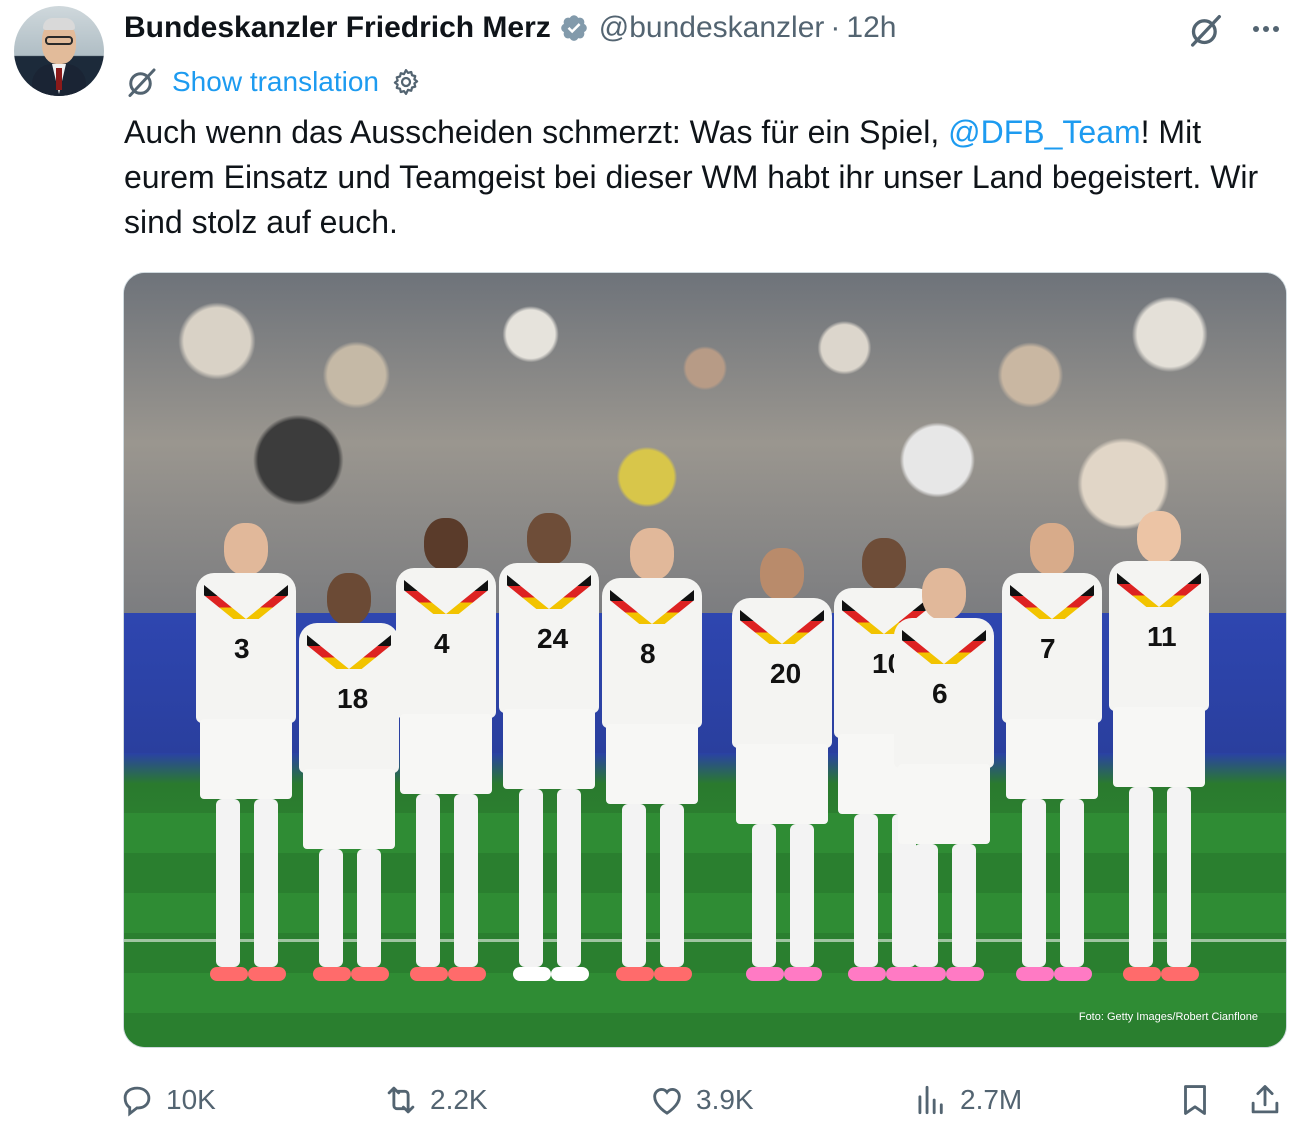  What do you see at coordinates (1162, 636) in the screenshot?
I see `jersey-number: 11` at bounding box center [1162, 636].